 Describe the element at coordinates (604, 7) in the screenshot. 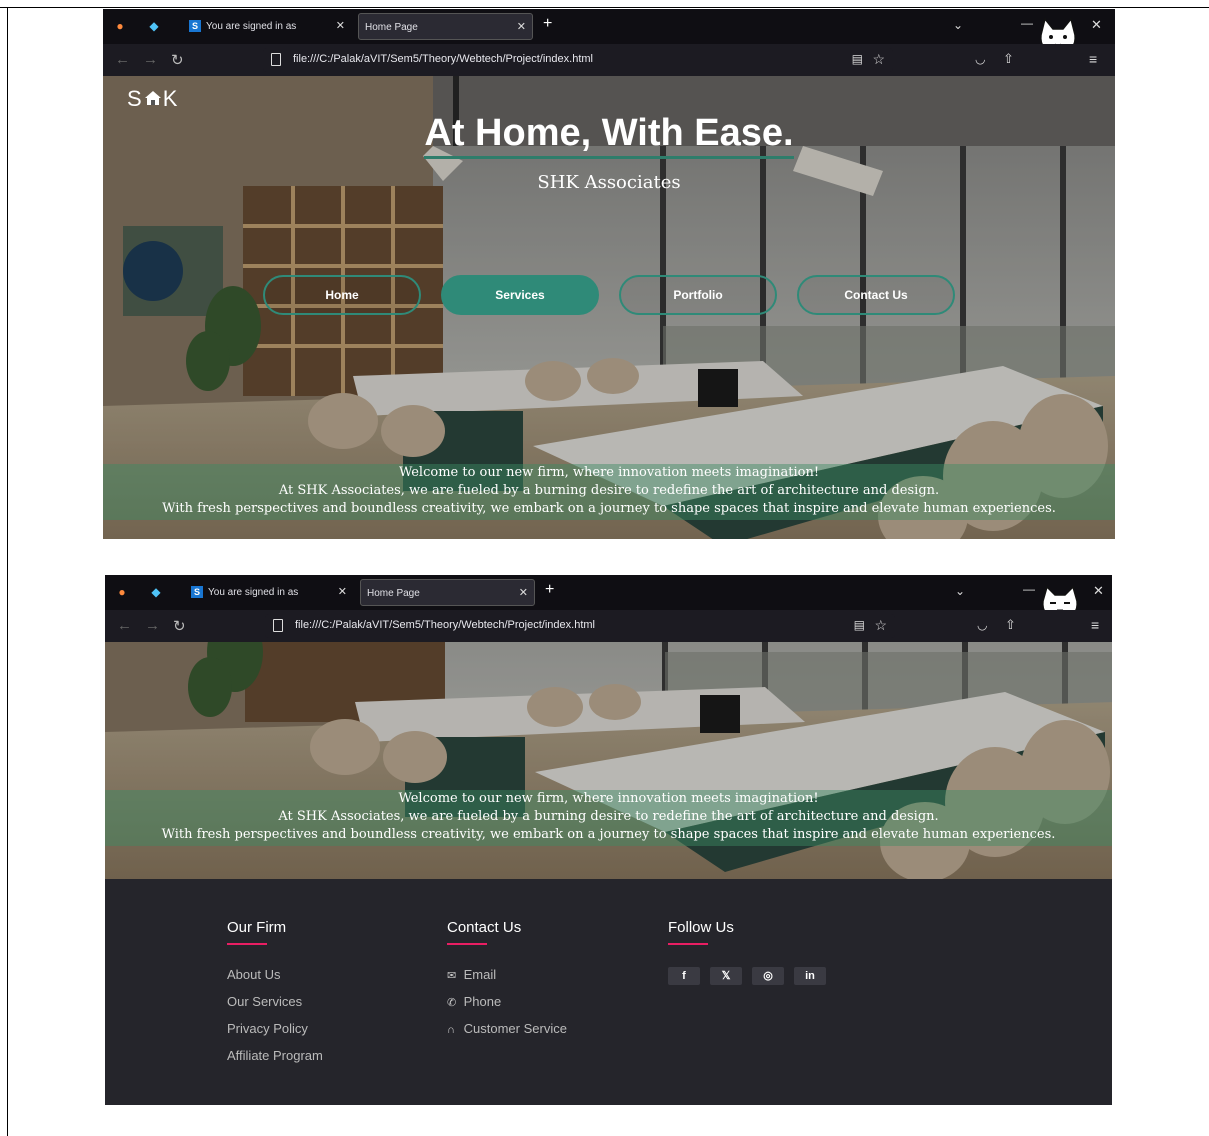

I see `frame-border-top` at that location.